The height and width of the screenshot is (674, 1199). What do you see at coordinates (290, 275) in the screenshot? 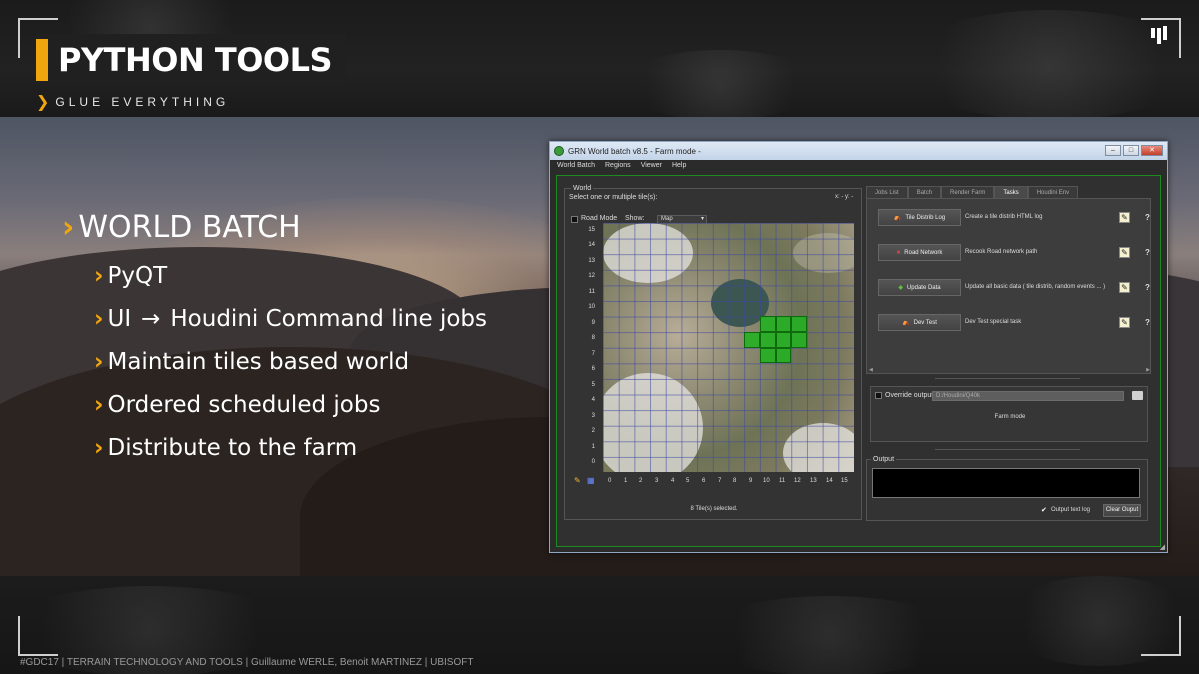
I see `bullet-item: › PyQT` at bounding box center [290, 275].